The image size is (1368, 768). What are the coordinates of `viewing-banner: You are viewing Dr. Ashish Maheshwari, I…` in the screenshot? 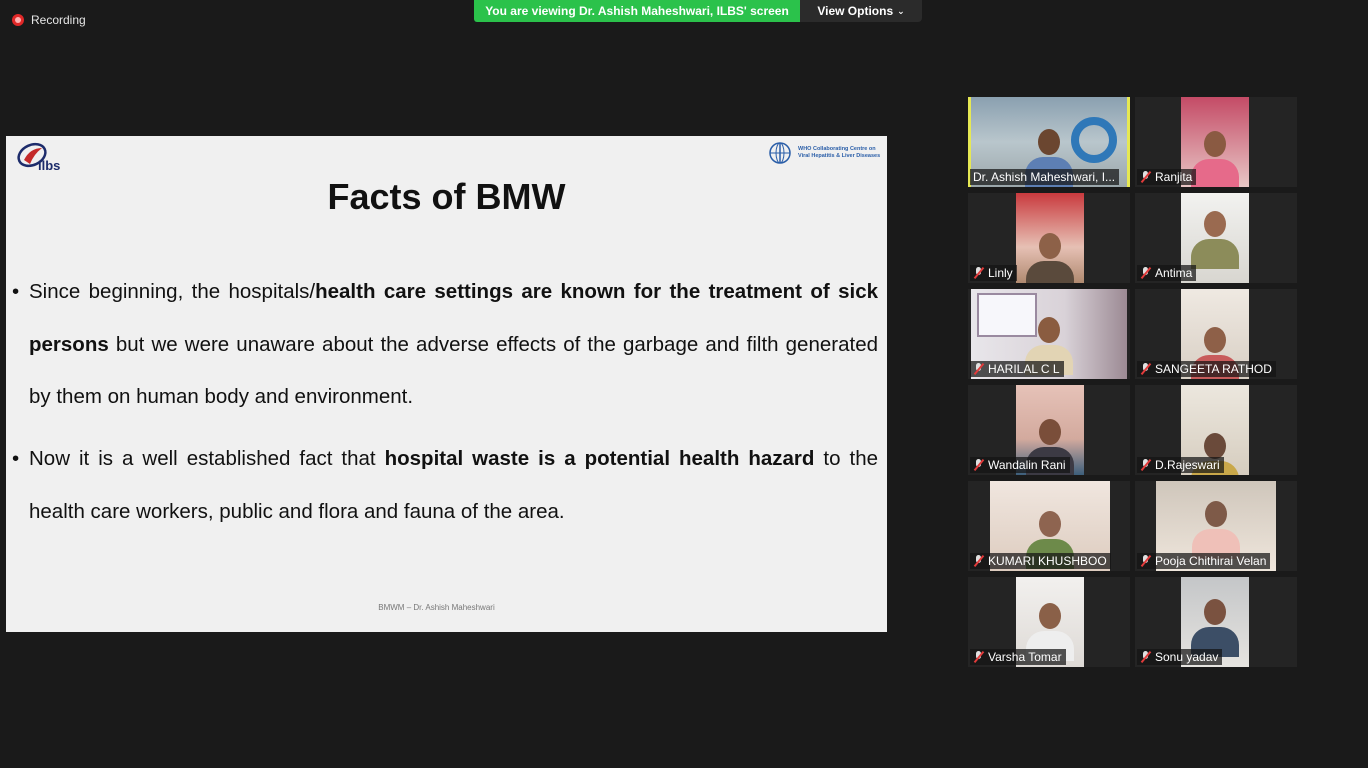 It's located at (637, 11).